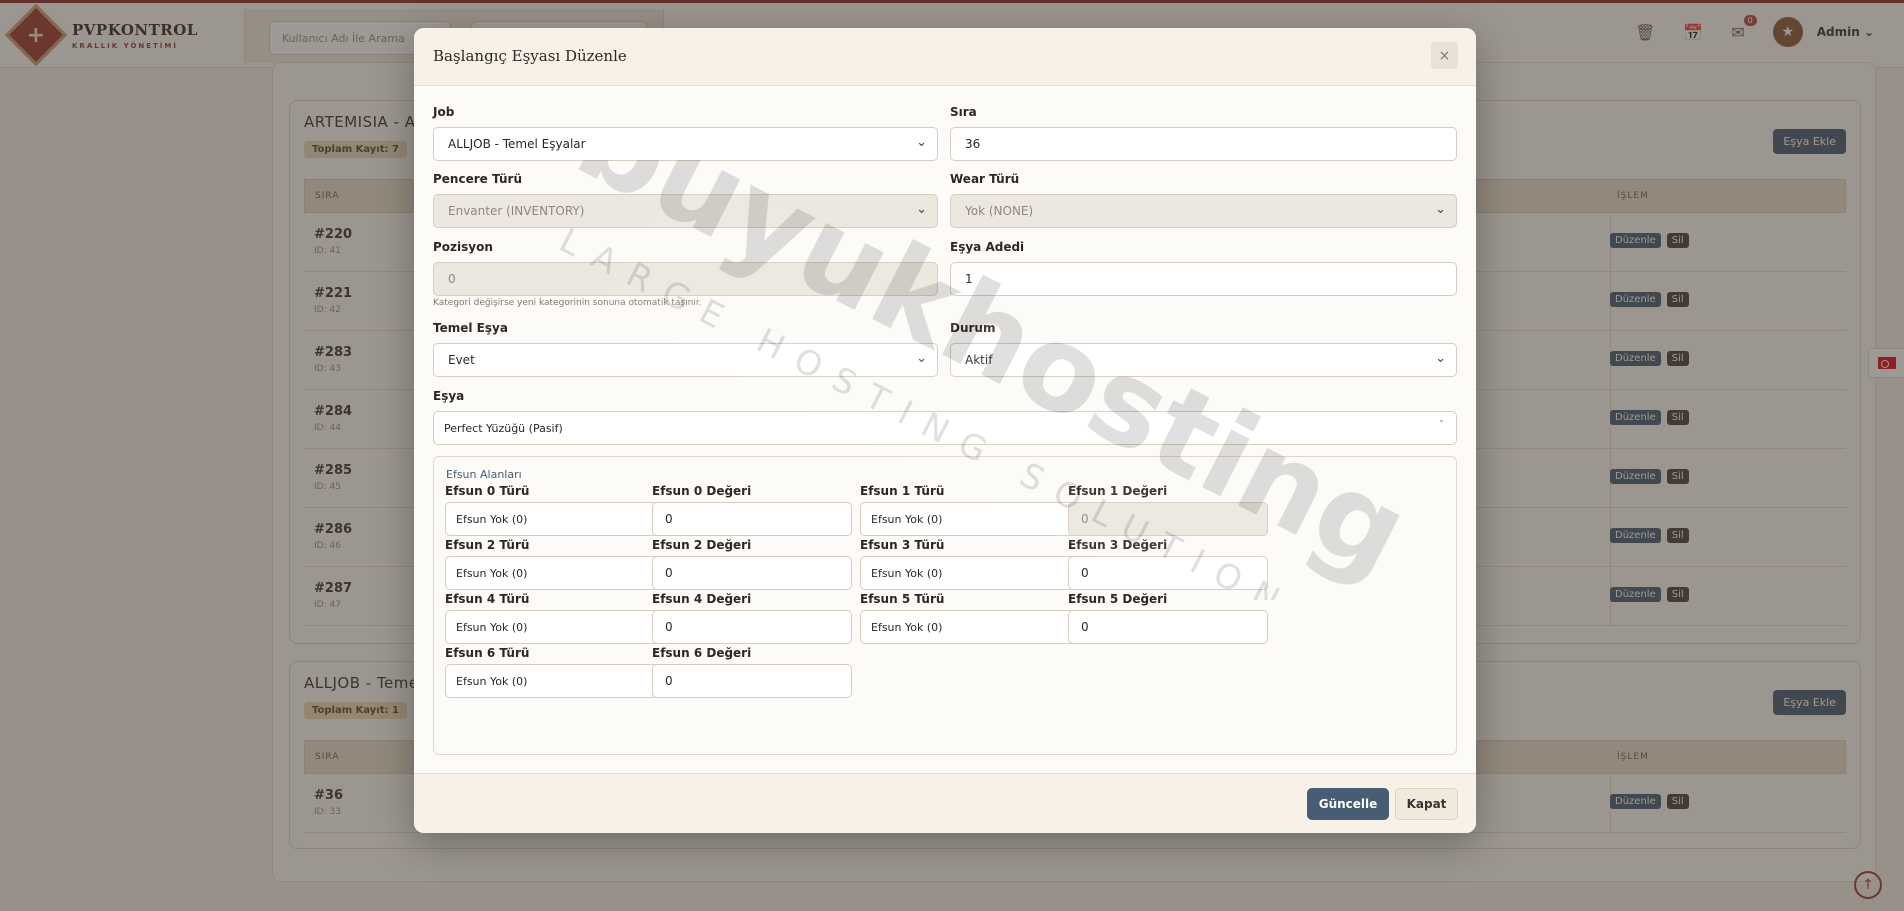 The width and height of the screenshot is (1904, 911). What do you see at coordinates (487, 491) in the screenshot?
I see `efsun-type-label: Efsun 0 Türü` at bounding box center [487, 491].